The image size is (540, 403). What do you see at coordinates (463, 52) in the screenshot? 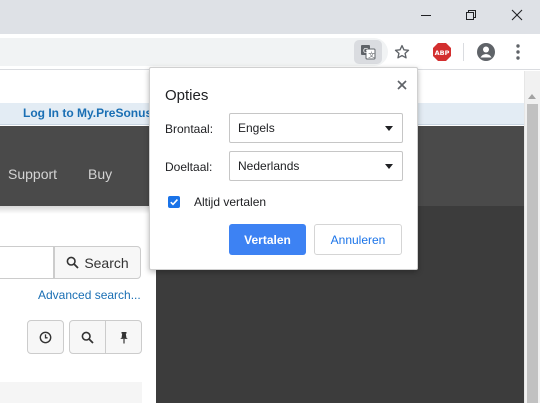
I see `toolbar-separator` at bounding box center [463, 52].